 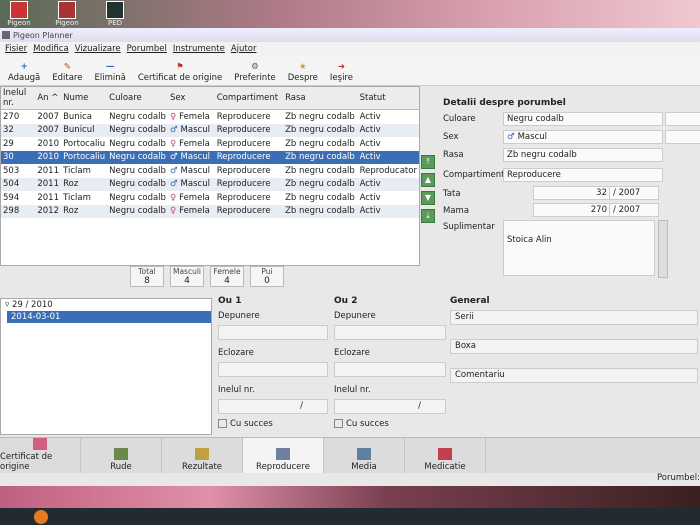 What do you see at coordinates (663, 249) in the screenshot?
I see `suplimentar-scrollbar` at bounding box center [663, 249].